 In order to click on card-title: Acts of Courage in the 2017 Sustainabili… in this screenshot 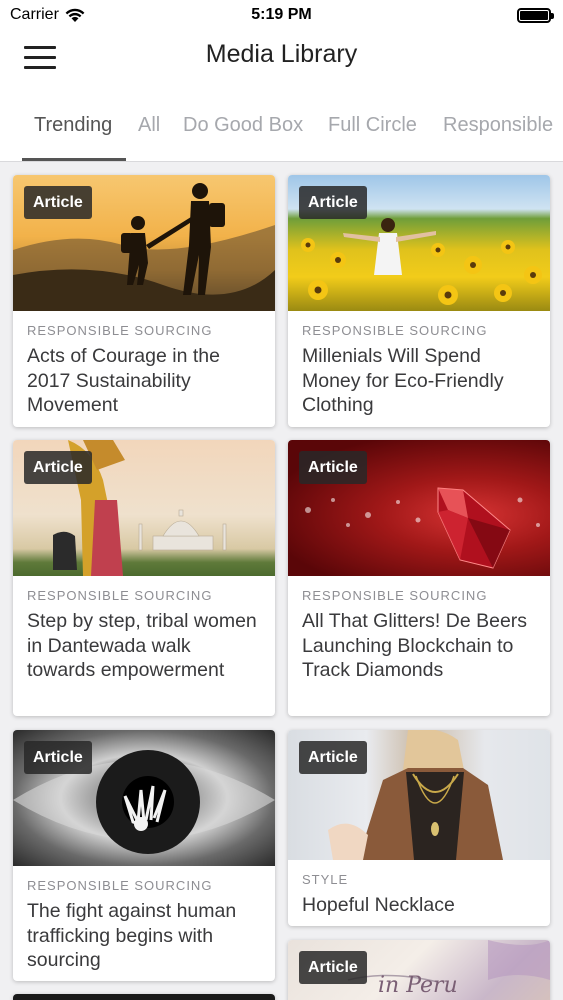, I will do `click(123, 380)`.